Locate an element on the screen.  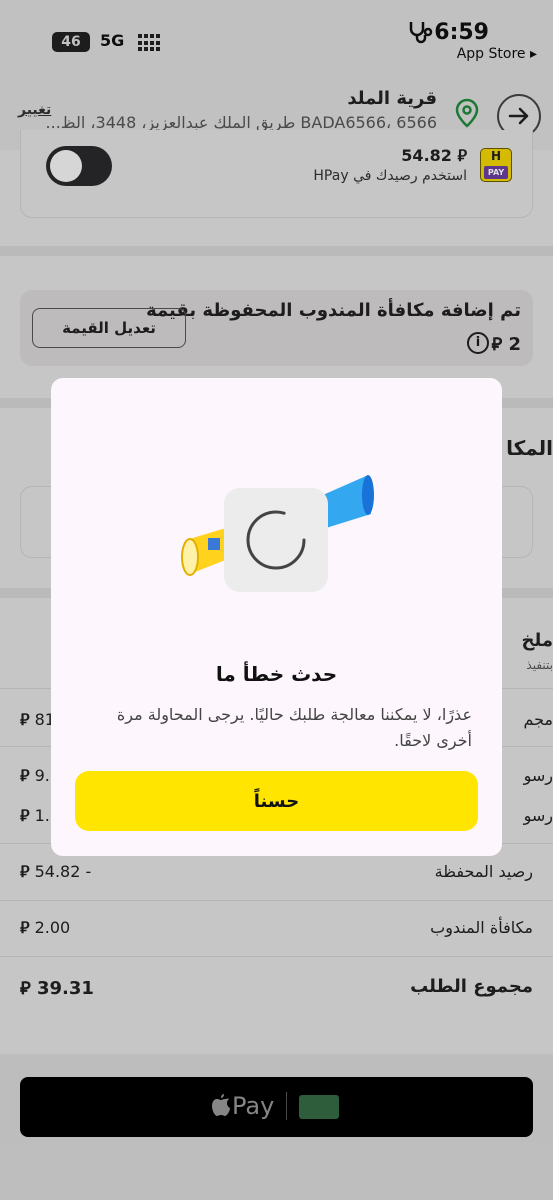
ok-button: حسناً is located at coordinates (276, 801).